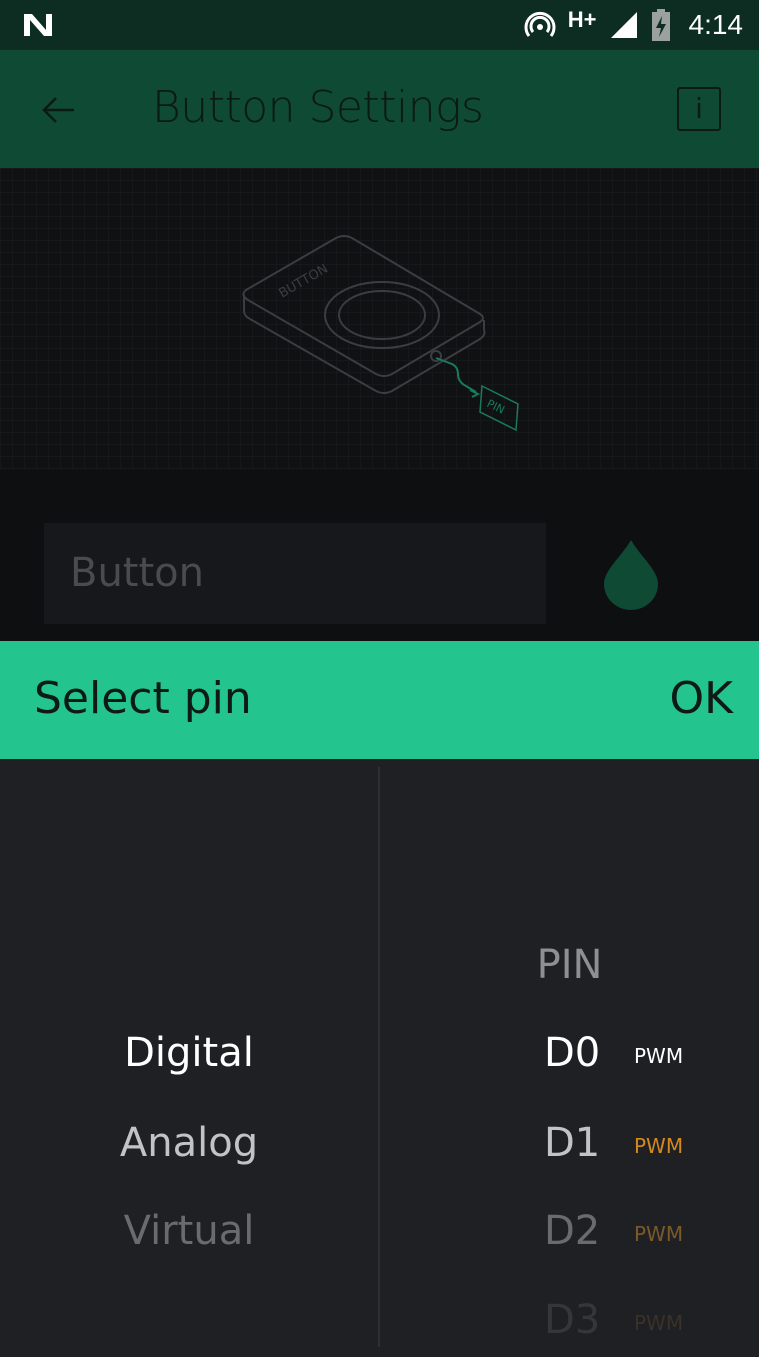 Image resolution: width=759 pixels, height=1357 pixels. Describe the element at coordinates (716, 24) in the screenshot. I see `clock: 4:14` at that location.